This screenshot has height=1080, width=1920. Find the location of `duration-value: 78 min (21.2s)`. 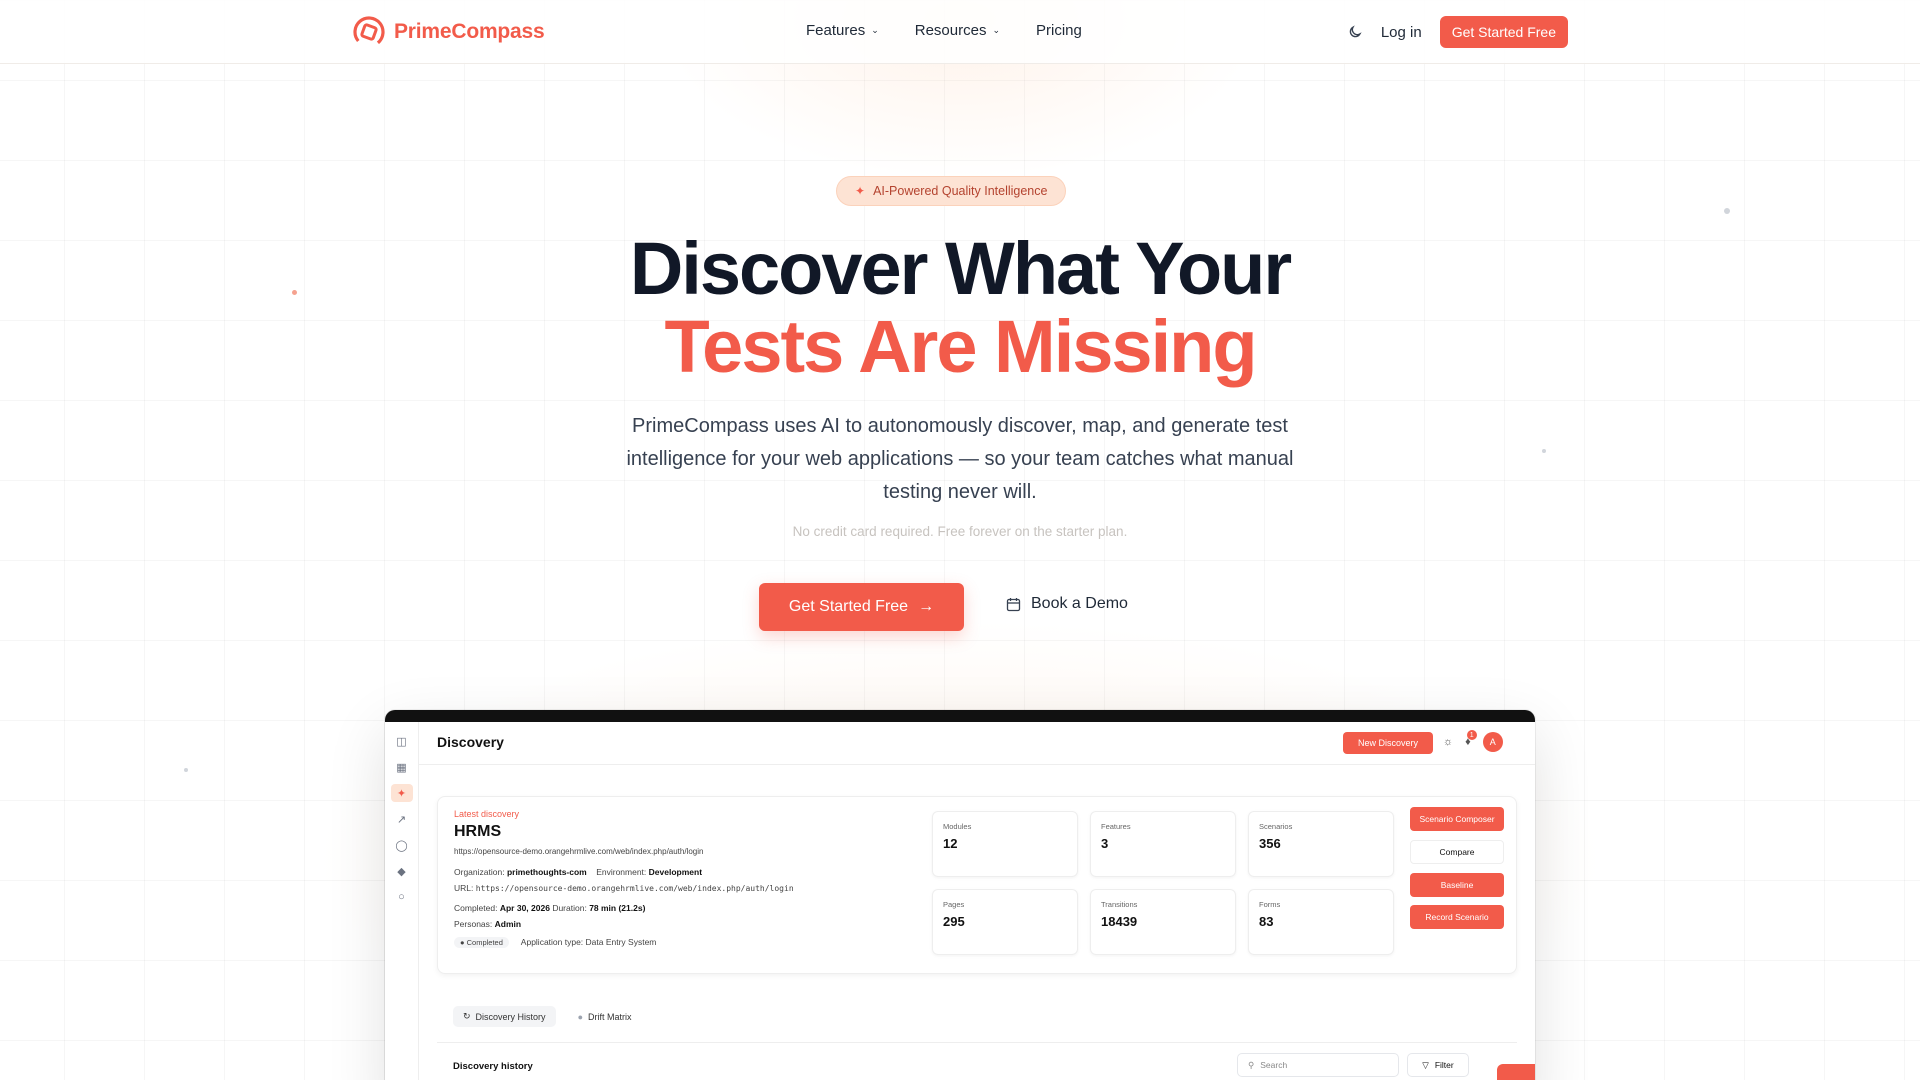

duration-value: 78 min (21.2s) is located at coordinates (617, 908).